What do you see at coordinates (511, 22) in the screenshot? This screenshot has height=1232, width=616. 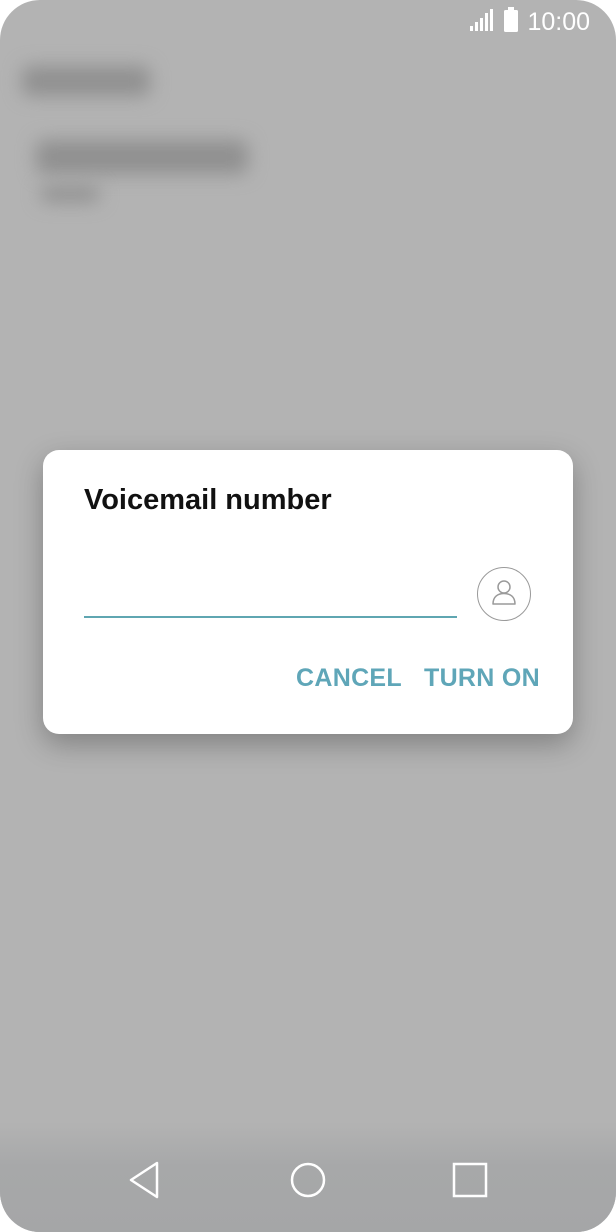 I see `battery-icon` at bounding box center [511, 22].